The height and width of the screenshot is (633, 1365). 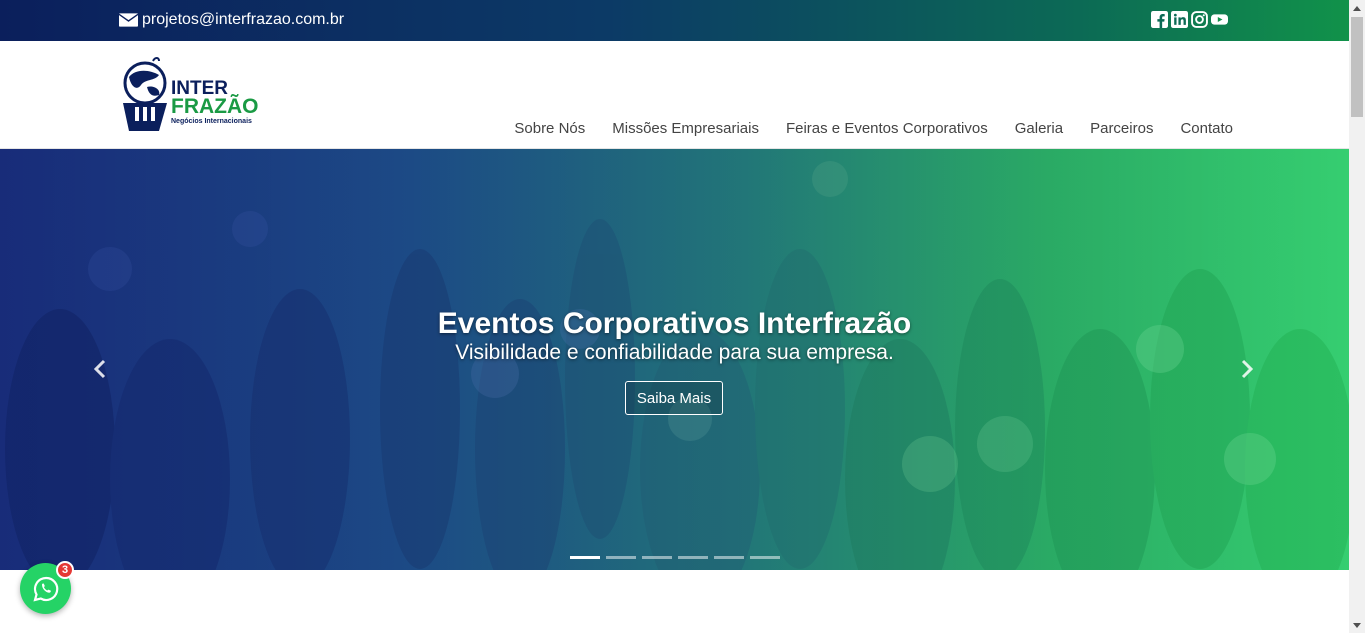 What do you see at coordinates (243, 19) in the screenshot?
I see `email-text: projetos@interfrazao.com.br` at bounding box center [243, 19].